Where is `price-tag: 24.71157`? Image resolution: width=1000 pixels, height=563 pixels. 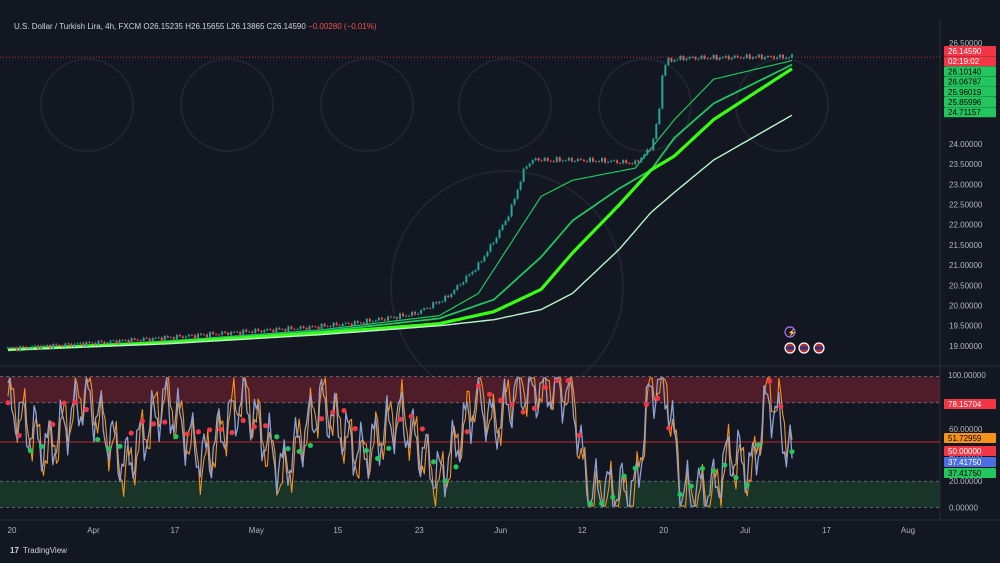 price-tag: 24.71157 is located at coordinates (970, 112).